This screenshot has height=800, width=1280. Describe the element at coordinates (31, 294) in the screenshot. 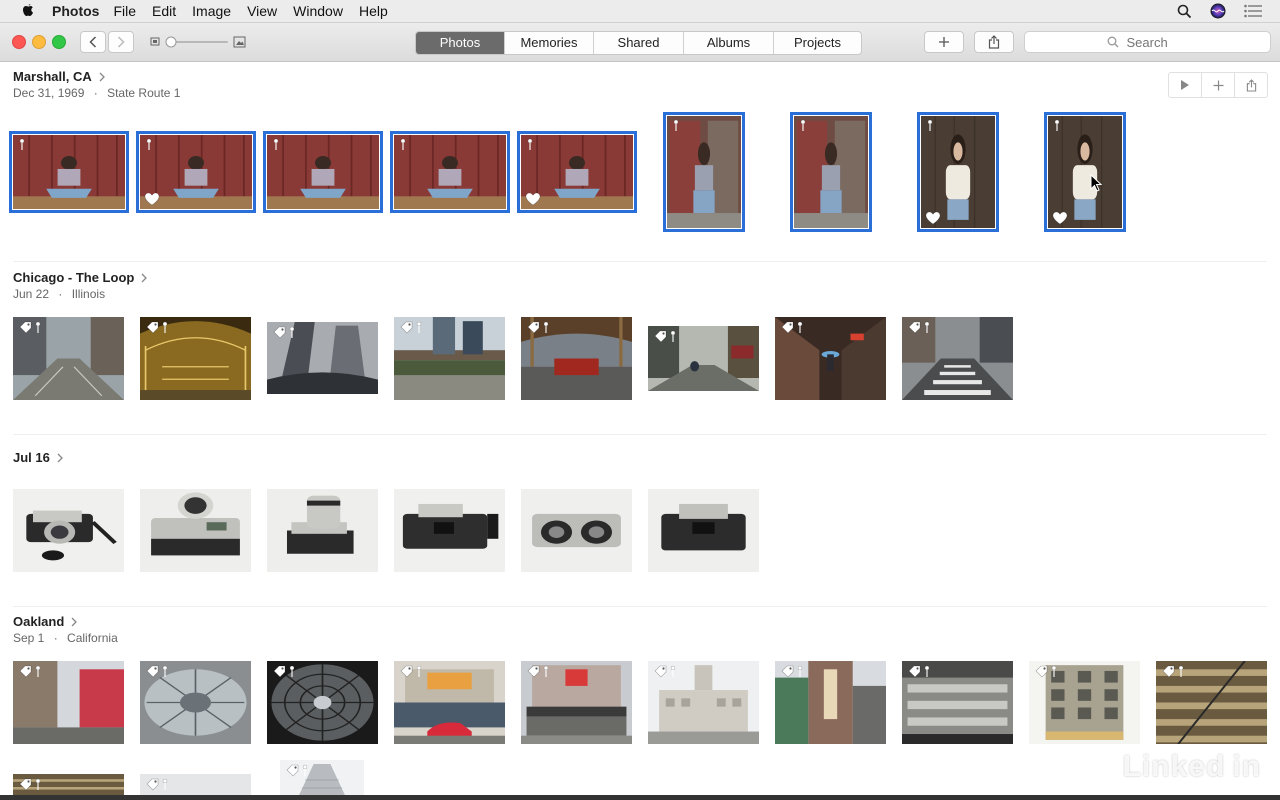

I see `moment-date: Jun 22` at that location.